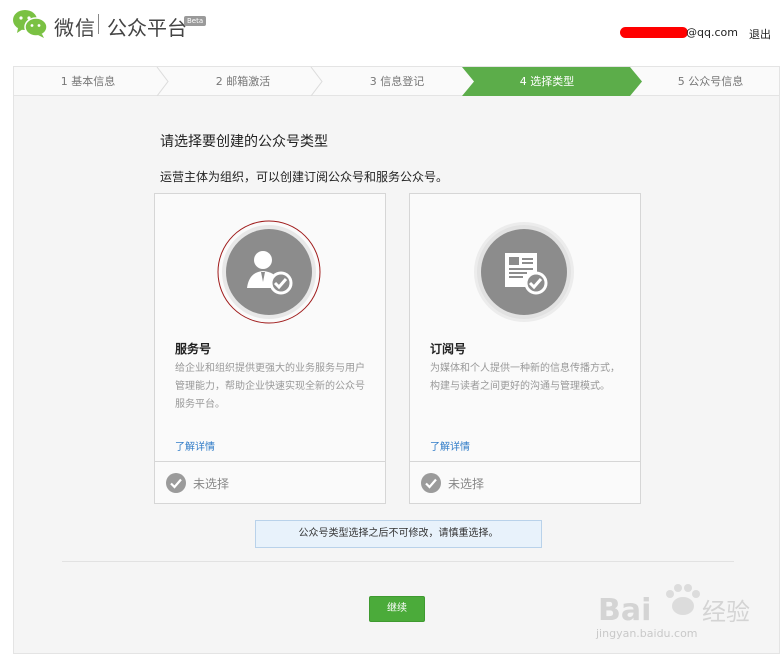 The width and height of the screenshot is (782, 657). What do you see at coordinates (525, 482) in the screenshot?
I see `subscription-account-select-row: 未选择` at bounding box center [525, 482].